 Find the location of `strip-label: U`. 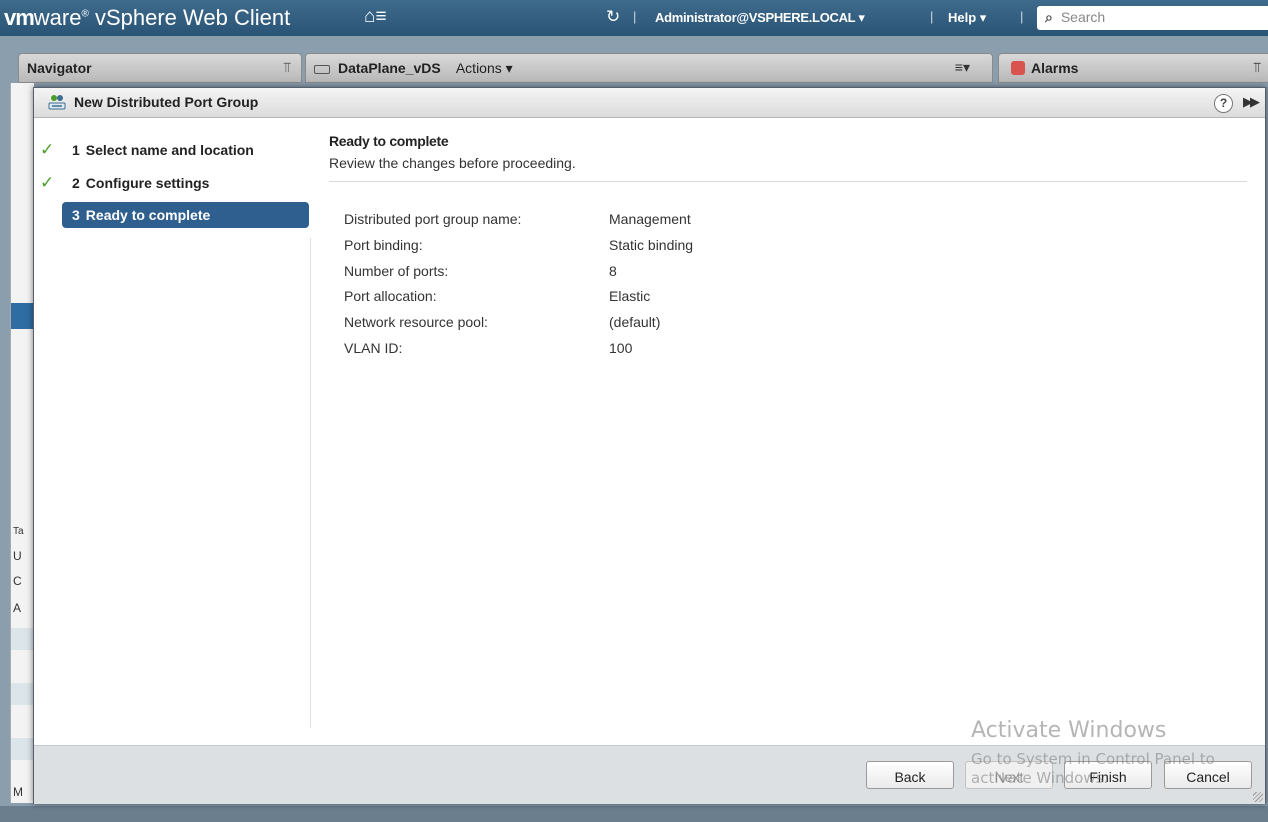

strip-label: U is located at coordinates (17, 556).